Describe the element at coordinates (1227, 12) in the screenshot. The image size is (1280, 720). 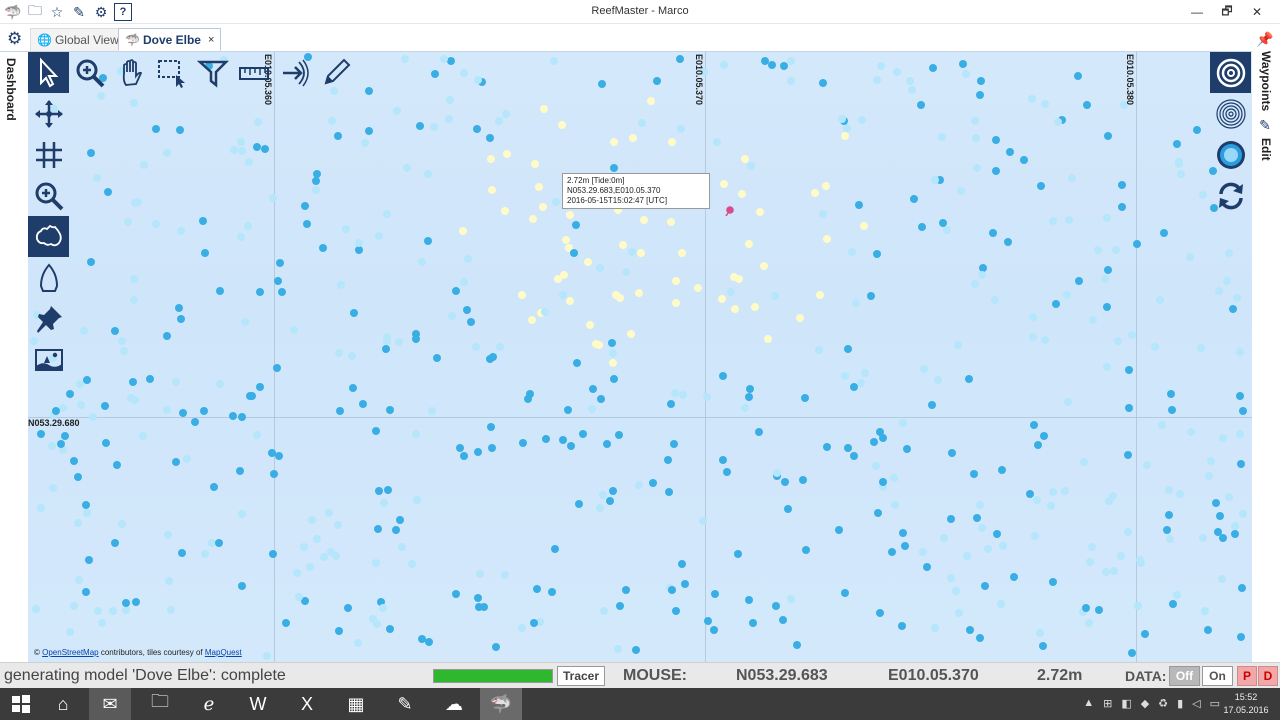
I see `restore-button: 🗗` at that location.